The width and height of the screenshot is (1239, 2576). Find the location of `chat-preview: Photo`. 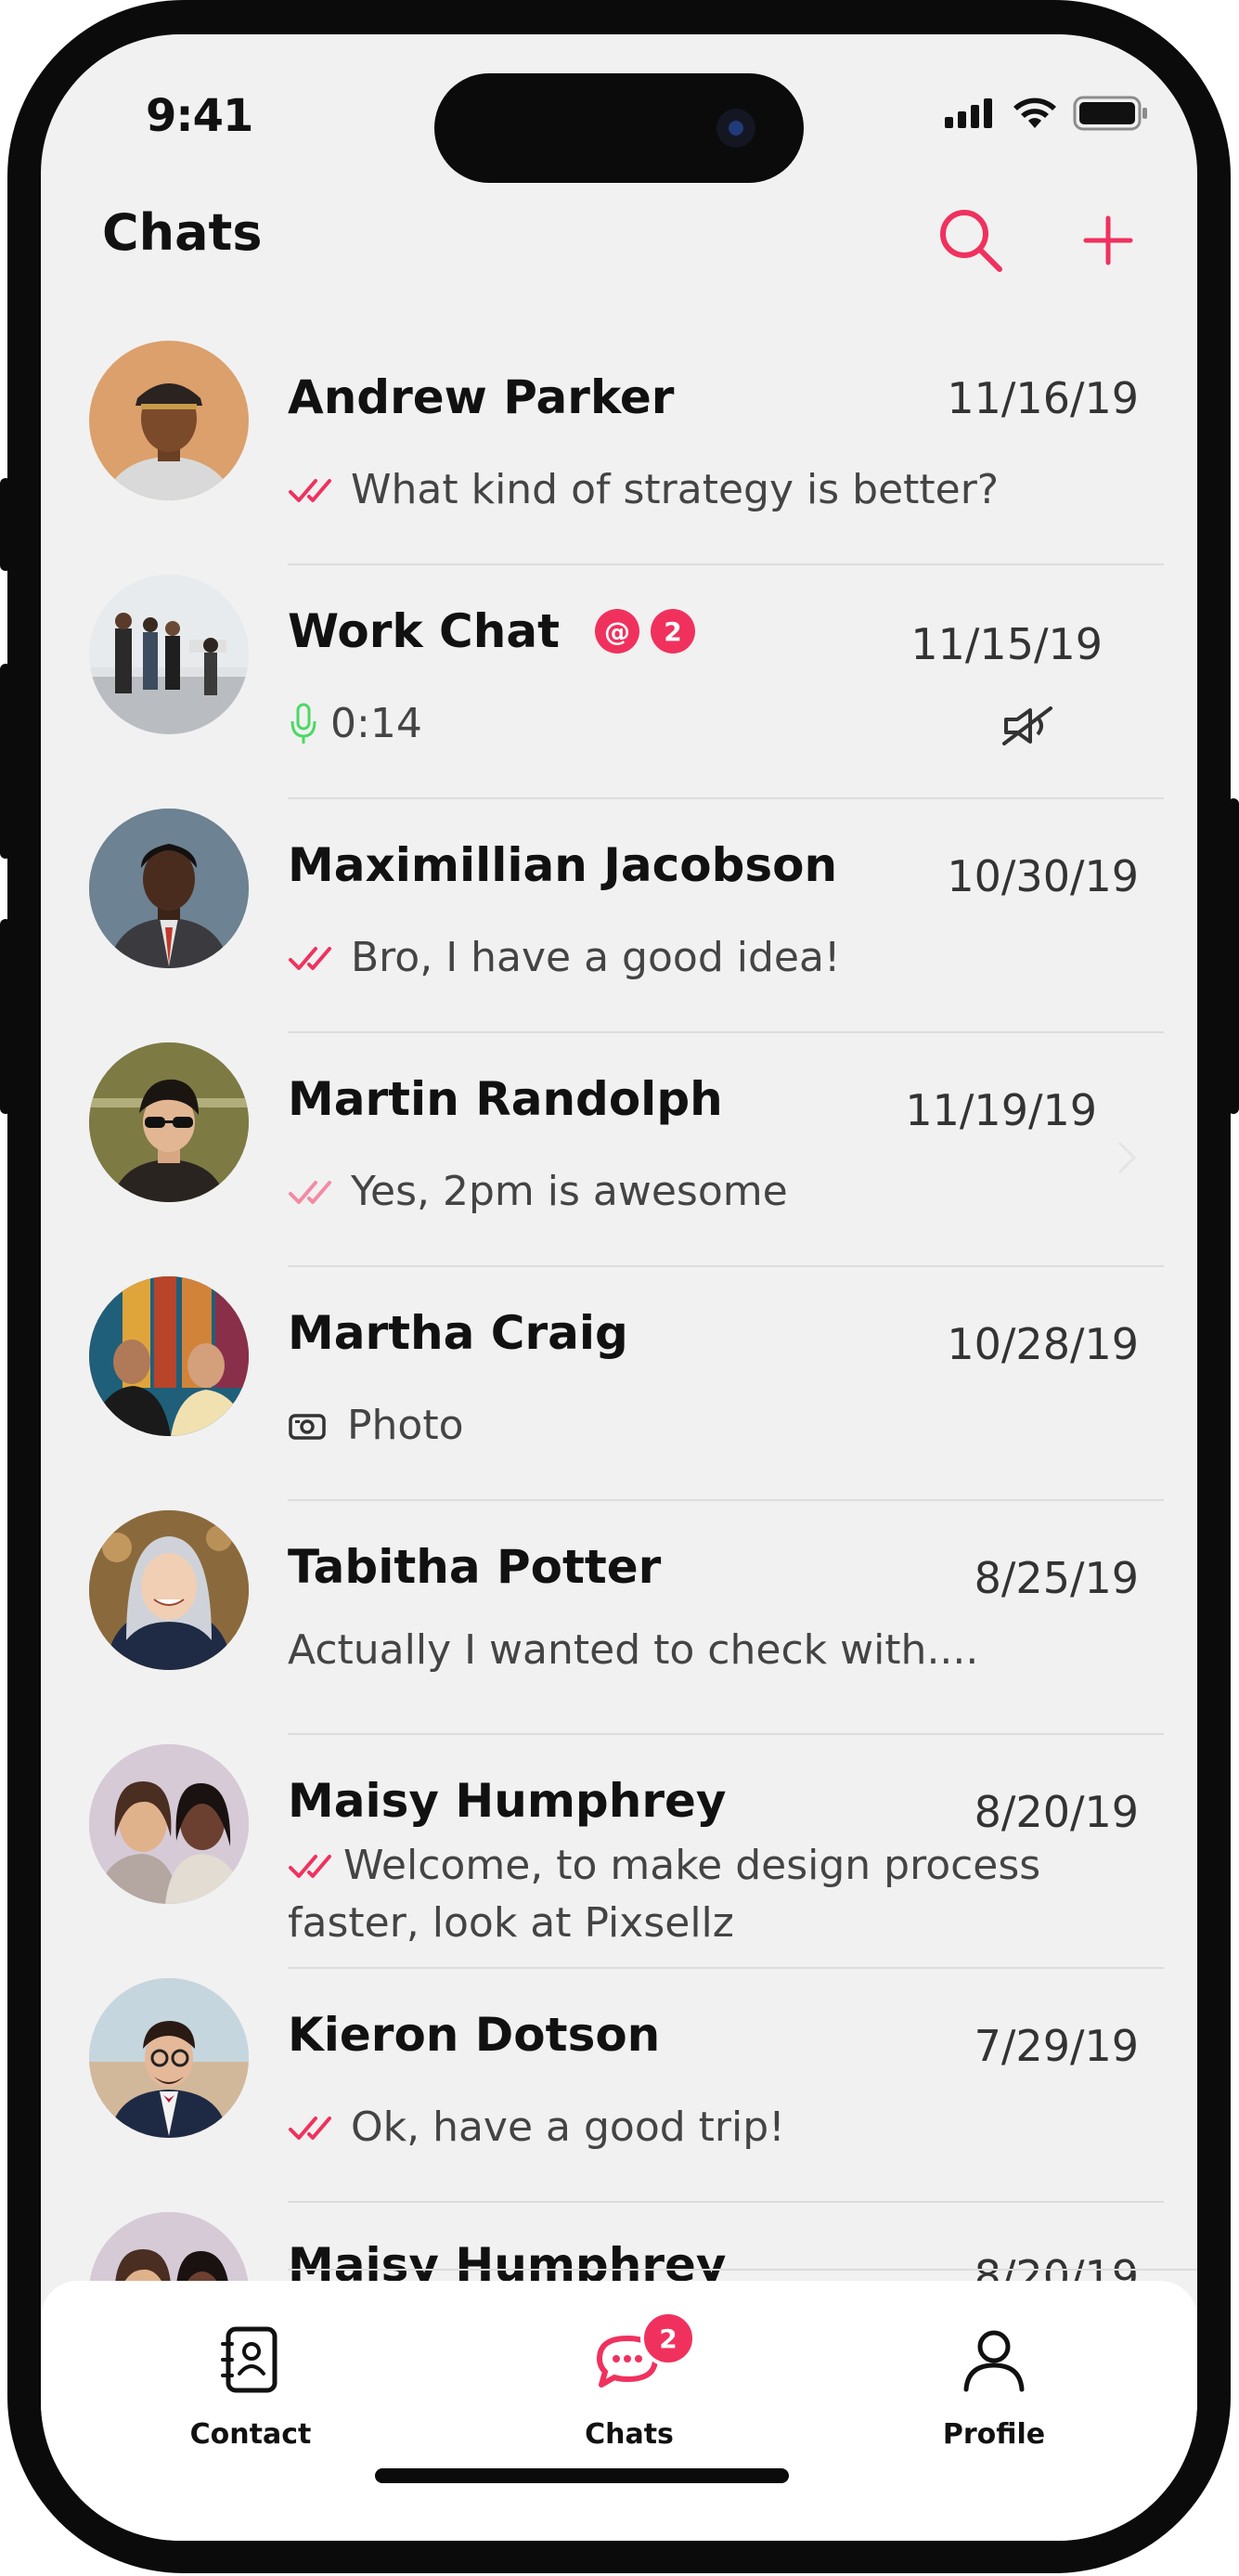

chat-preview: Photo is located at coordinates (376, 1425).